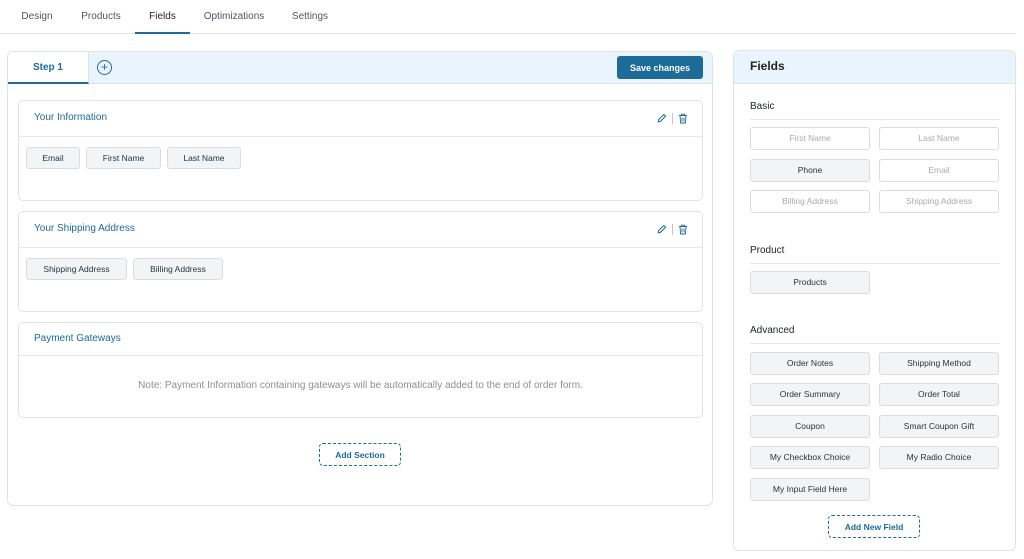 The height and width of the screenshot is (559, 1024). I want to click on section-title: Your Shipping Address, so click(84, 228).